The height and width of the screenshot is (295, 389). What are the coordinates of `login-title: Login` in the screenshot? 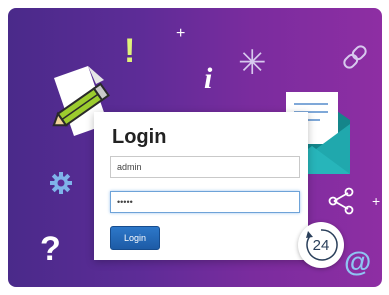 It's located at (139, 137).